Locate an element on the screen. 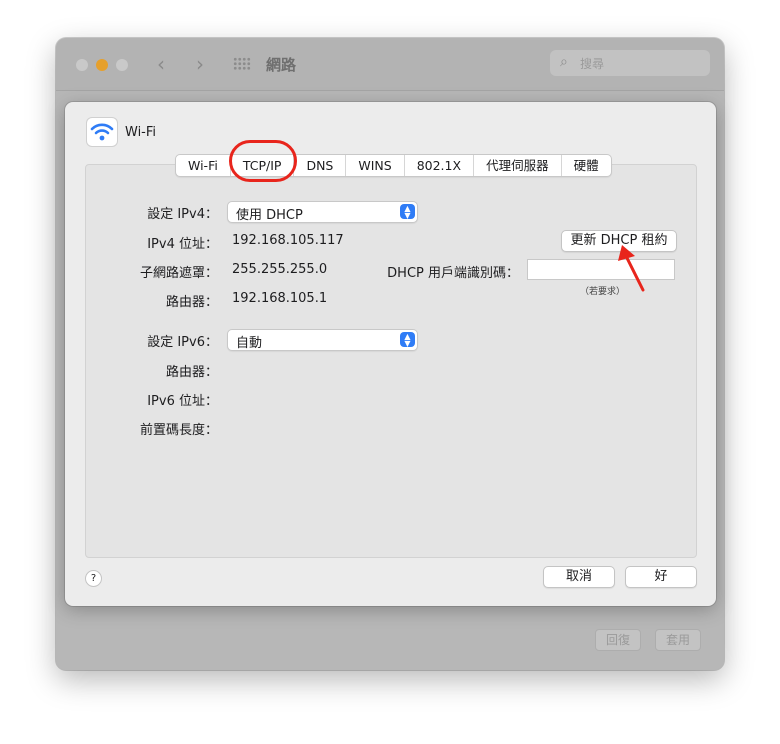 The image size is (780, 744). forward-arrow-icon: › is located at coordinates (200, 64).